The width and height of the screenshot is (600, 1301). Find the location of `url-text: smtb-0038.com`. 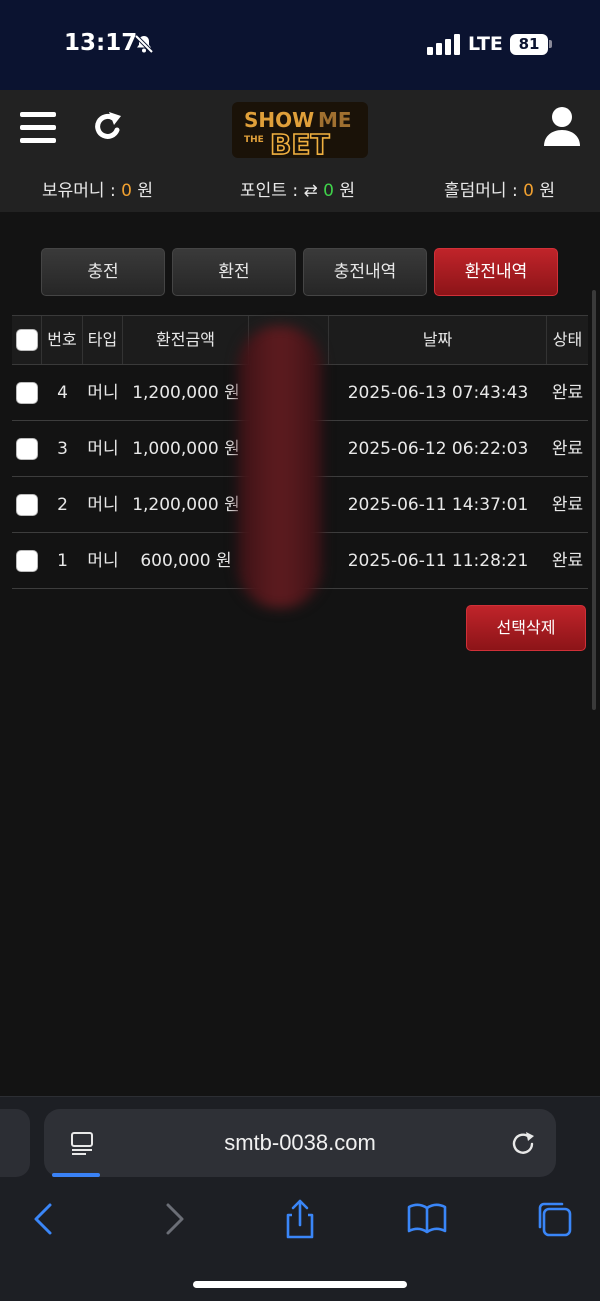

url-text: smtb-0038.com is located at coordinates (300, 1142).